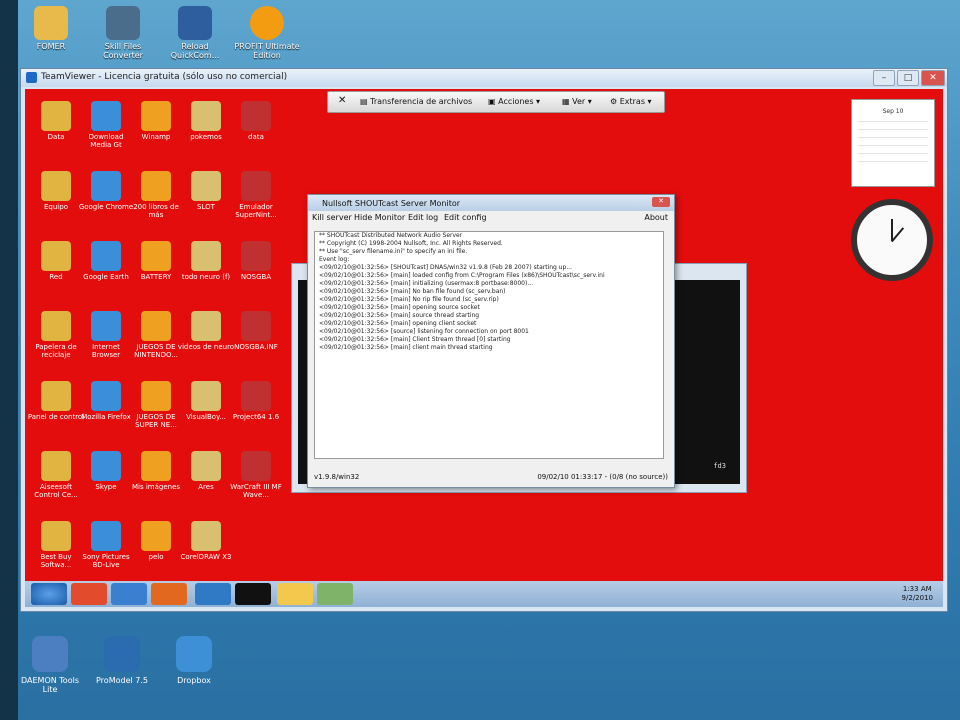  I want to click on start-button, so click(49, 594).